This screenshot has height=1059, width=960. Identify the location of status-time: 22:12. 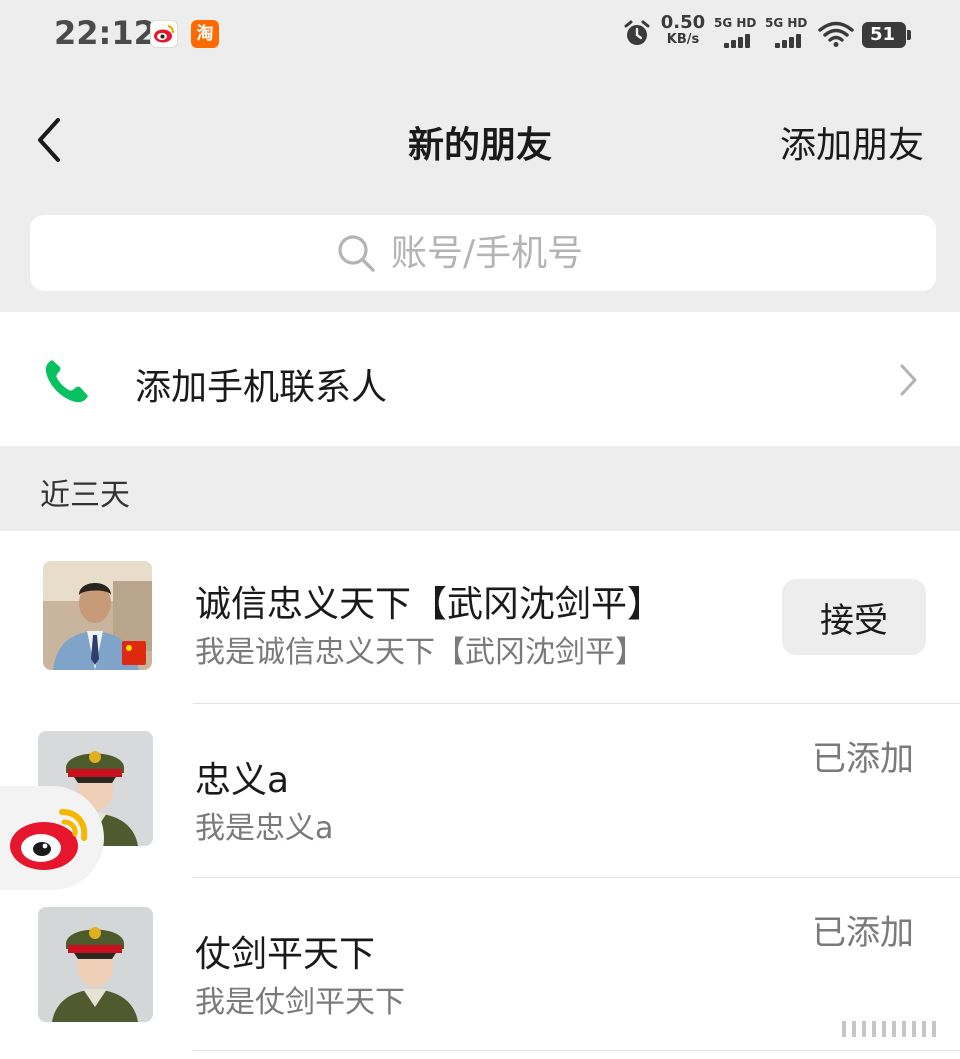
(105, 33).